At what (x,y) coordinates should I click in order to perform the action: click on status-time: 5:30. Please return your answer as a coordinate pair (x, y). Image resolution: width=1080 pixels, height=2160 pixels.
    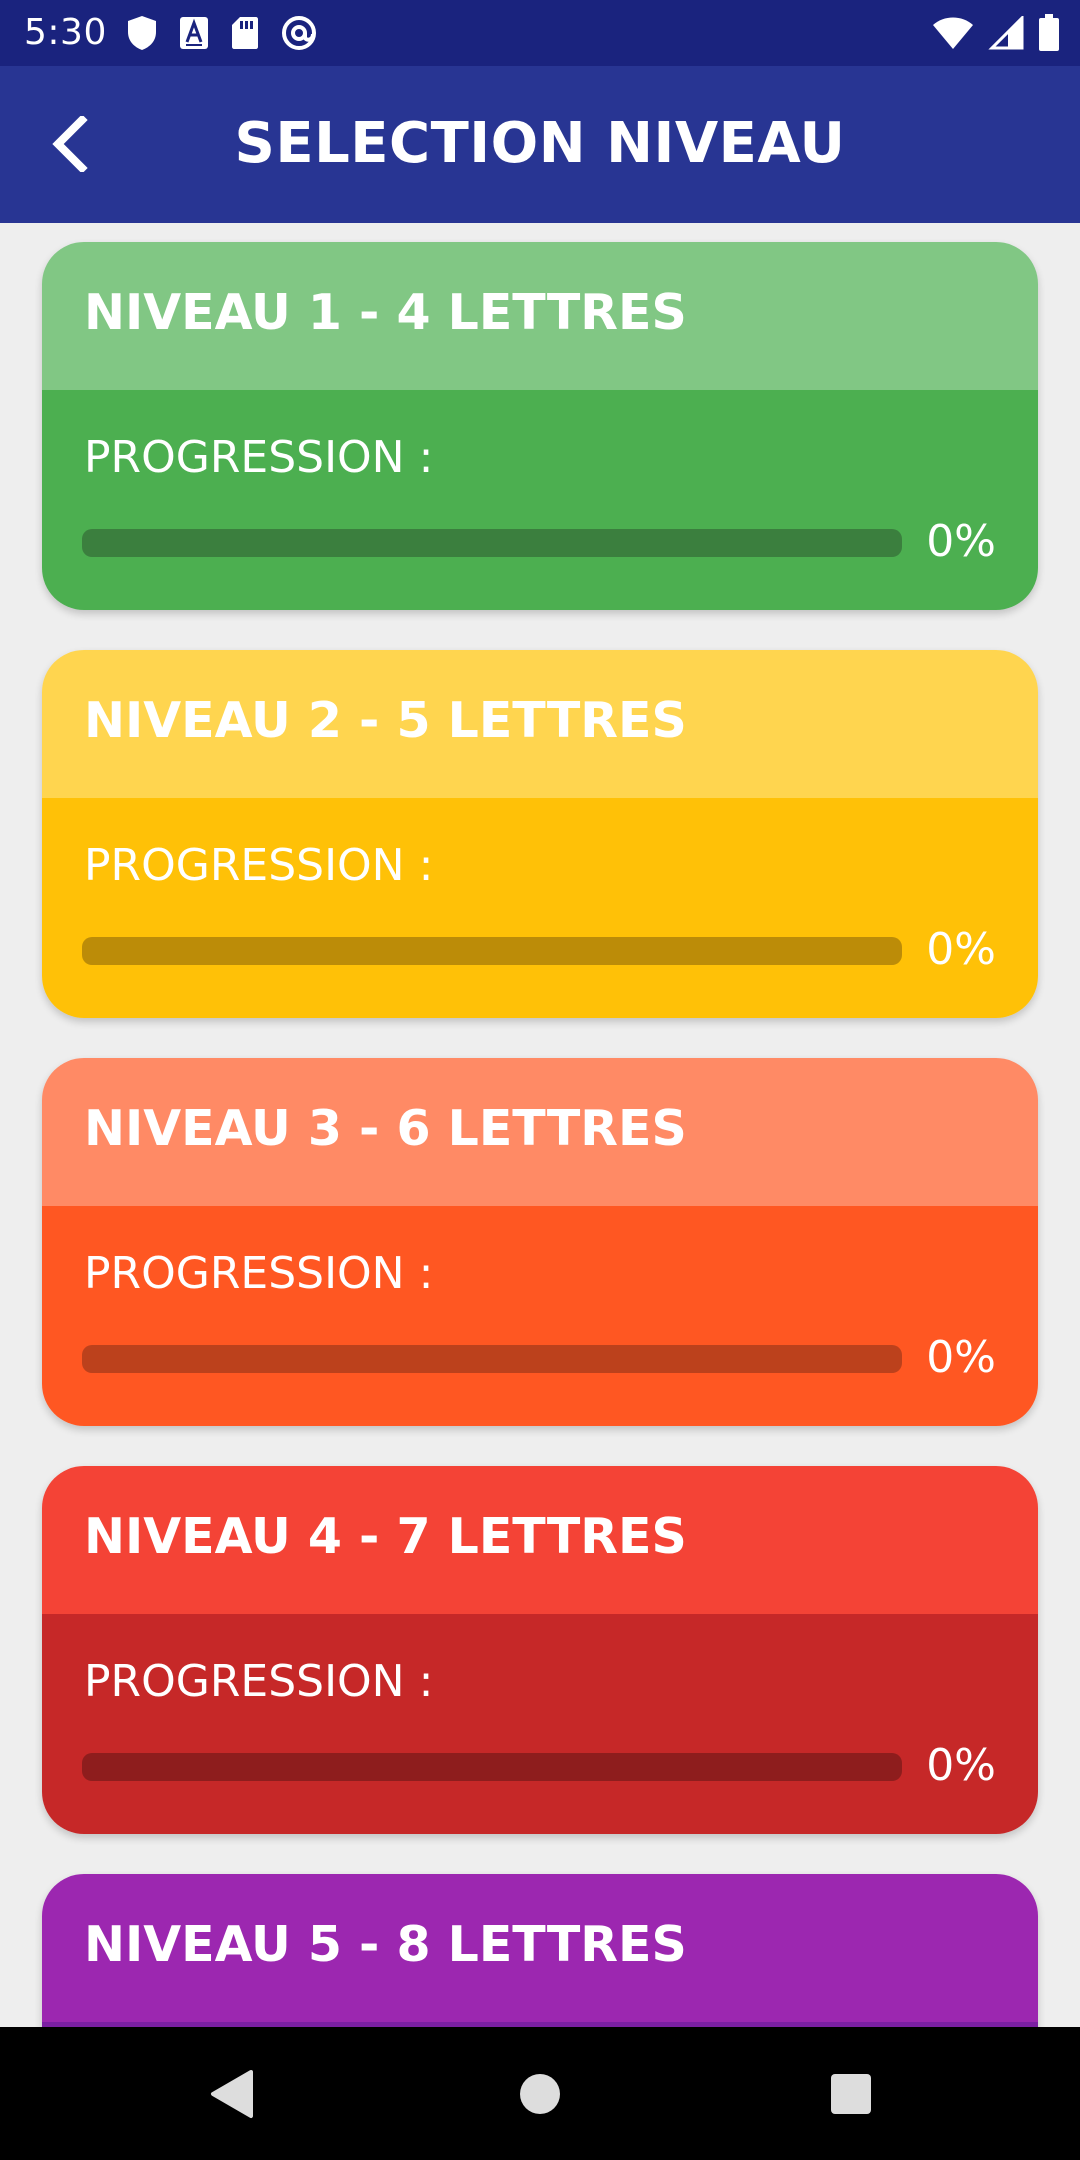
    Looking at the image, I should click on (65, 32).